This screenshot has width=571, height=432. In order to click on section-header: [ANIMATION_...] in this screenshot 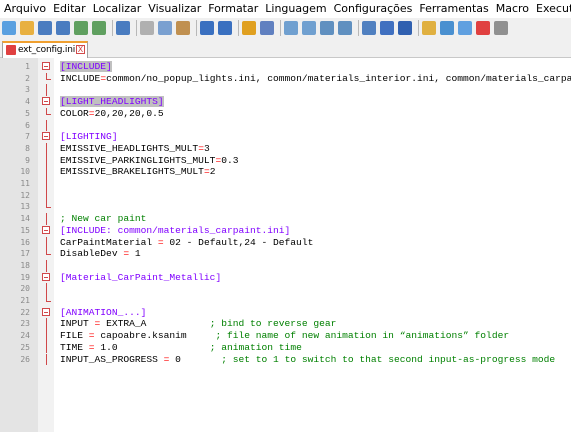, I will do `click(103, 312)`.